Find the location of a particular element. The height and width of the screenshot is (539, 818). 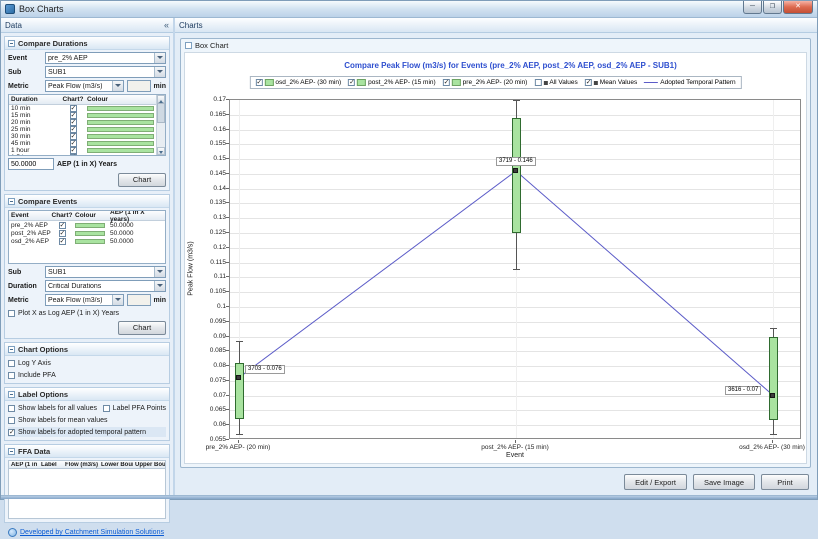

events-metric-select-value: Peak Flow (m3/s) is located at coordinates (75, 300).